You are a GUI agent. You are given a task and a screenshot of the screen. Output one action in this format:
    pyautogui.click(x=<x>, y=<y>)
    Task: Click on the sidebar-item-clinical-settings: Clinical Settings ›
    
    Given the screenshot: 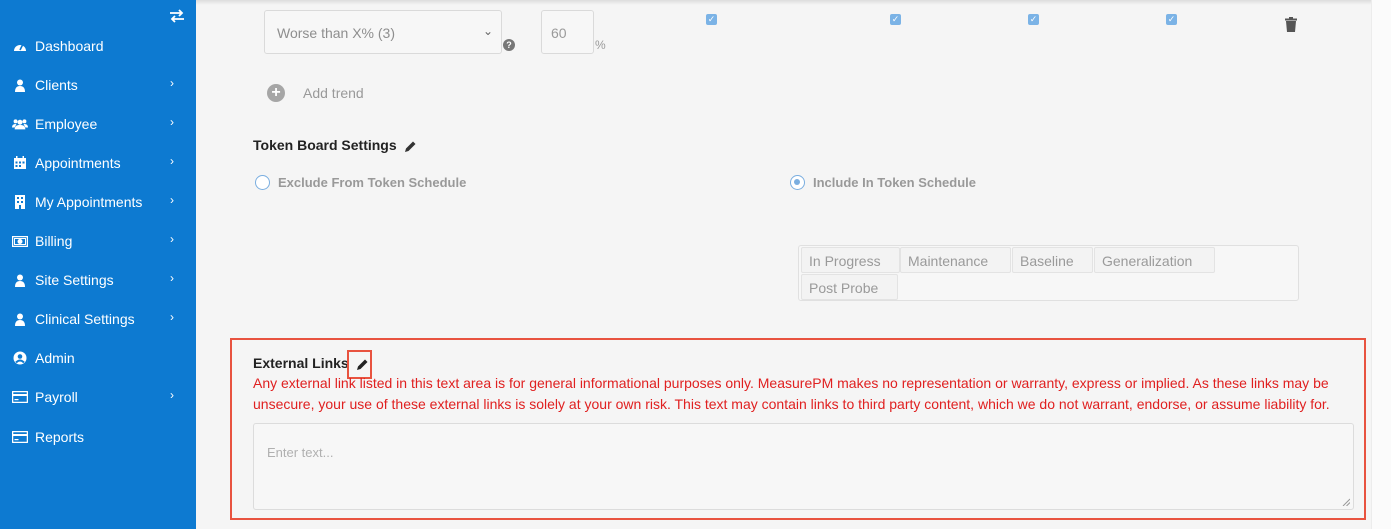 What is the action you would take?
    pyautogui.click(x=98, y=319)
    